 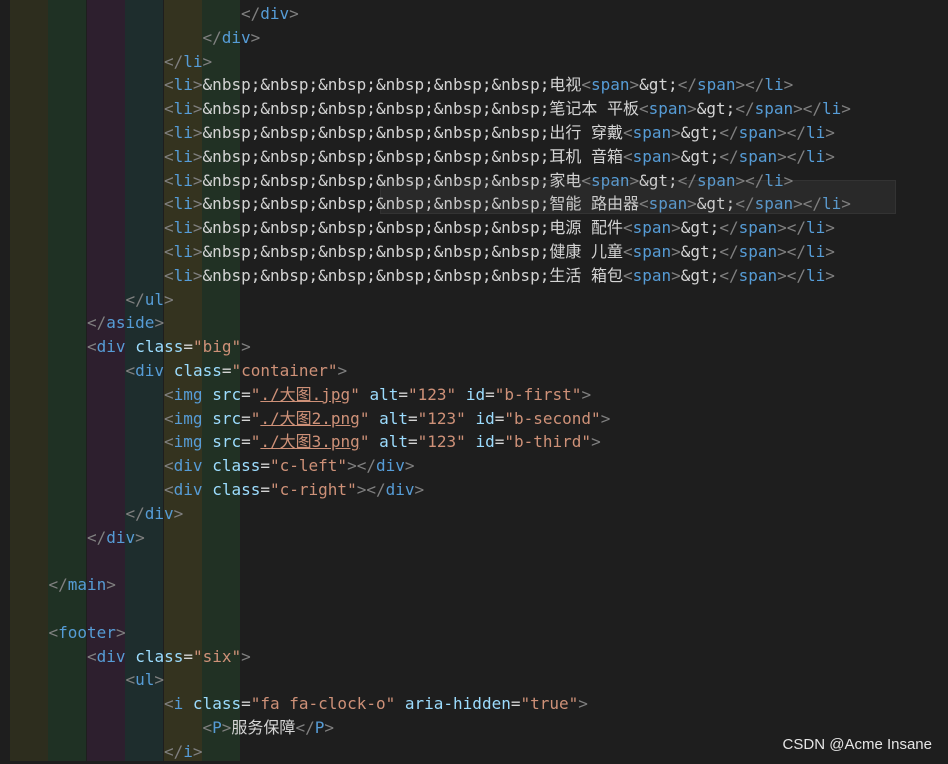 What do you see at coordinates (154, 299) in the screenshot?
I see `token-tag: ul` at bounding box center [154, 299].